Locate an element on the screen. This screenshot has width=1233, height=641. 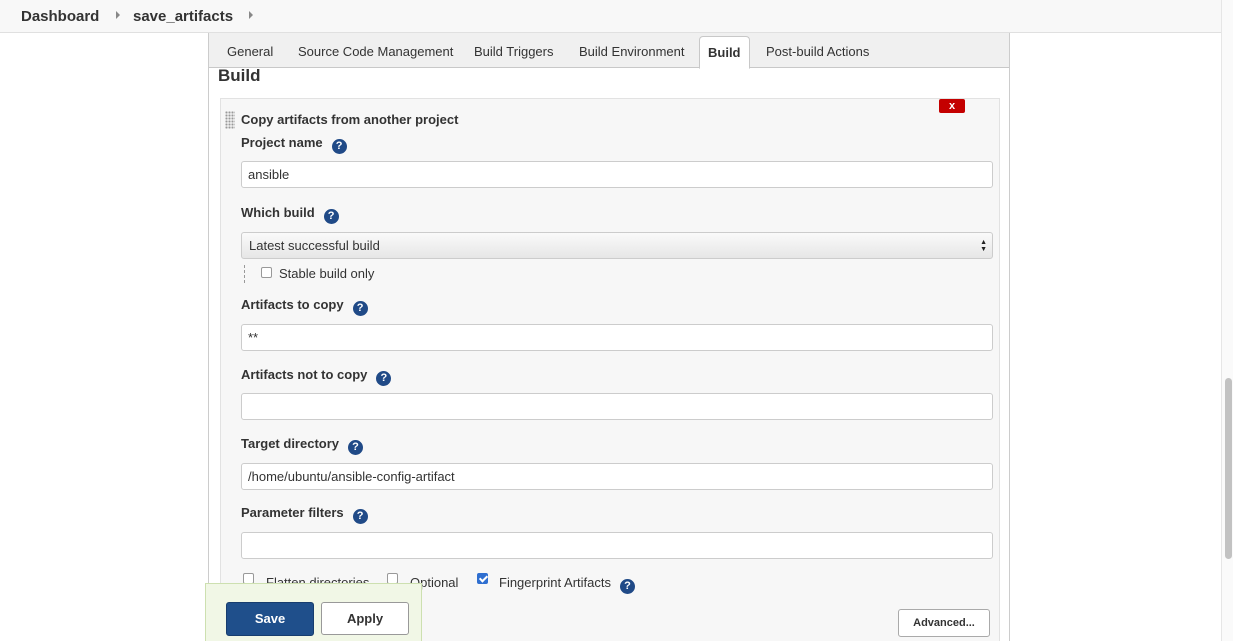
breadcrumb-job: save_artifacts is located at coordinates (183, 16).